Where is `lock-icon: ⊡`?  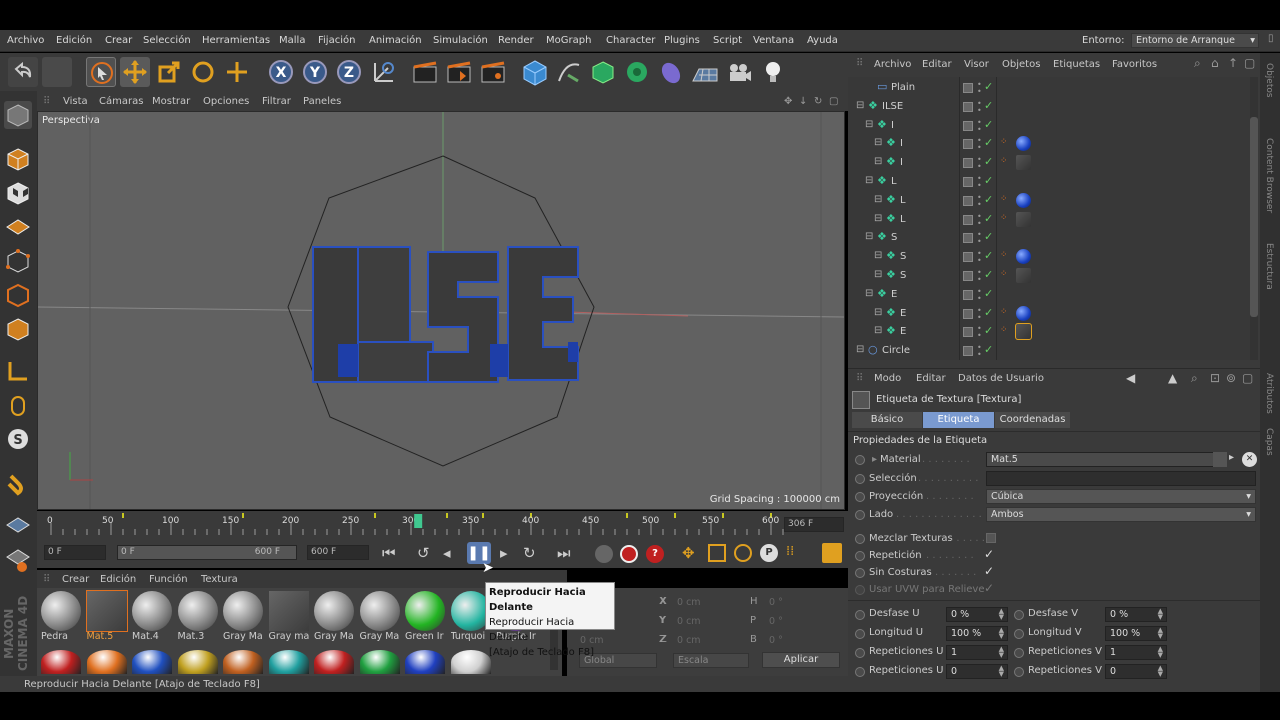
lock-icon: ⊡ is located at coordinates (1215, 378).